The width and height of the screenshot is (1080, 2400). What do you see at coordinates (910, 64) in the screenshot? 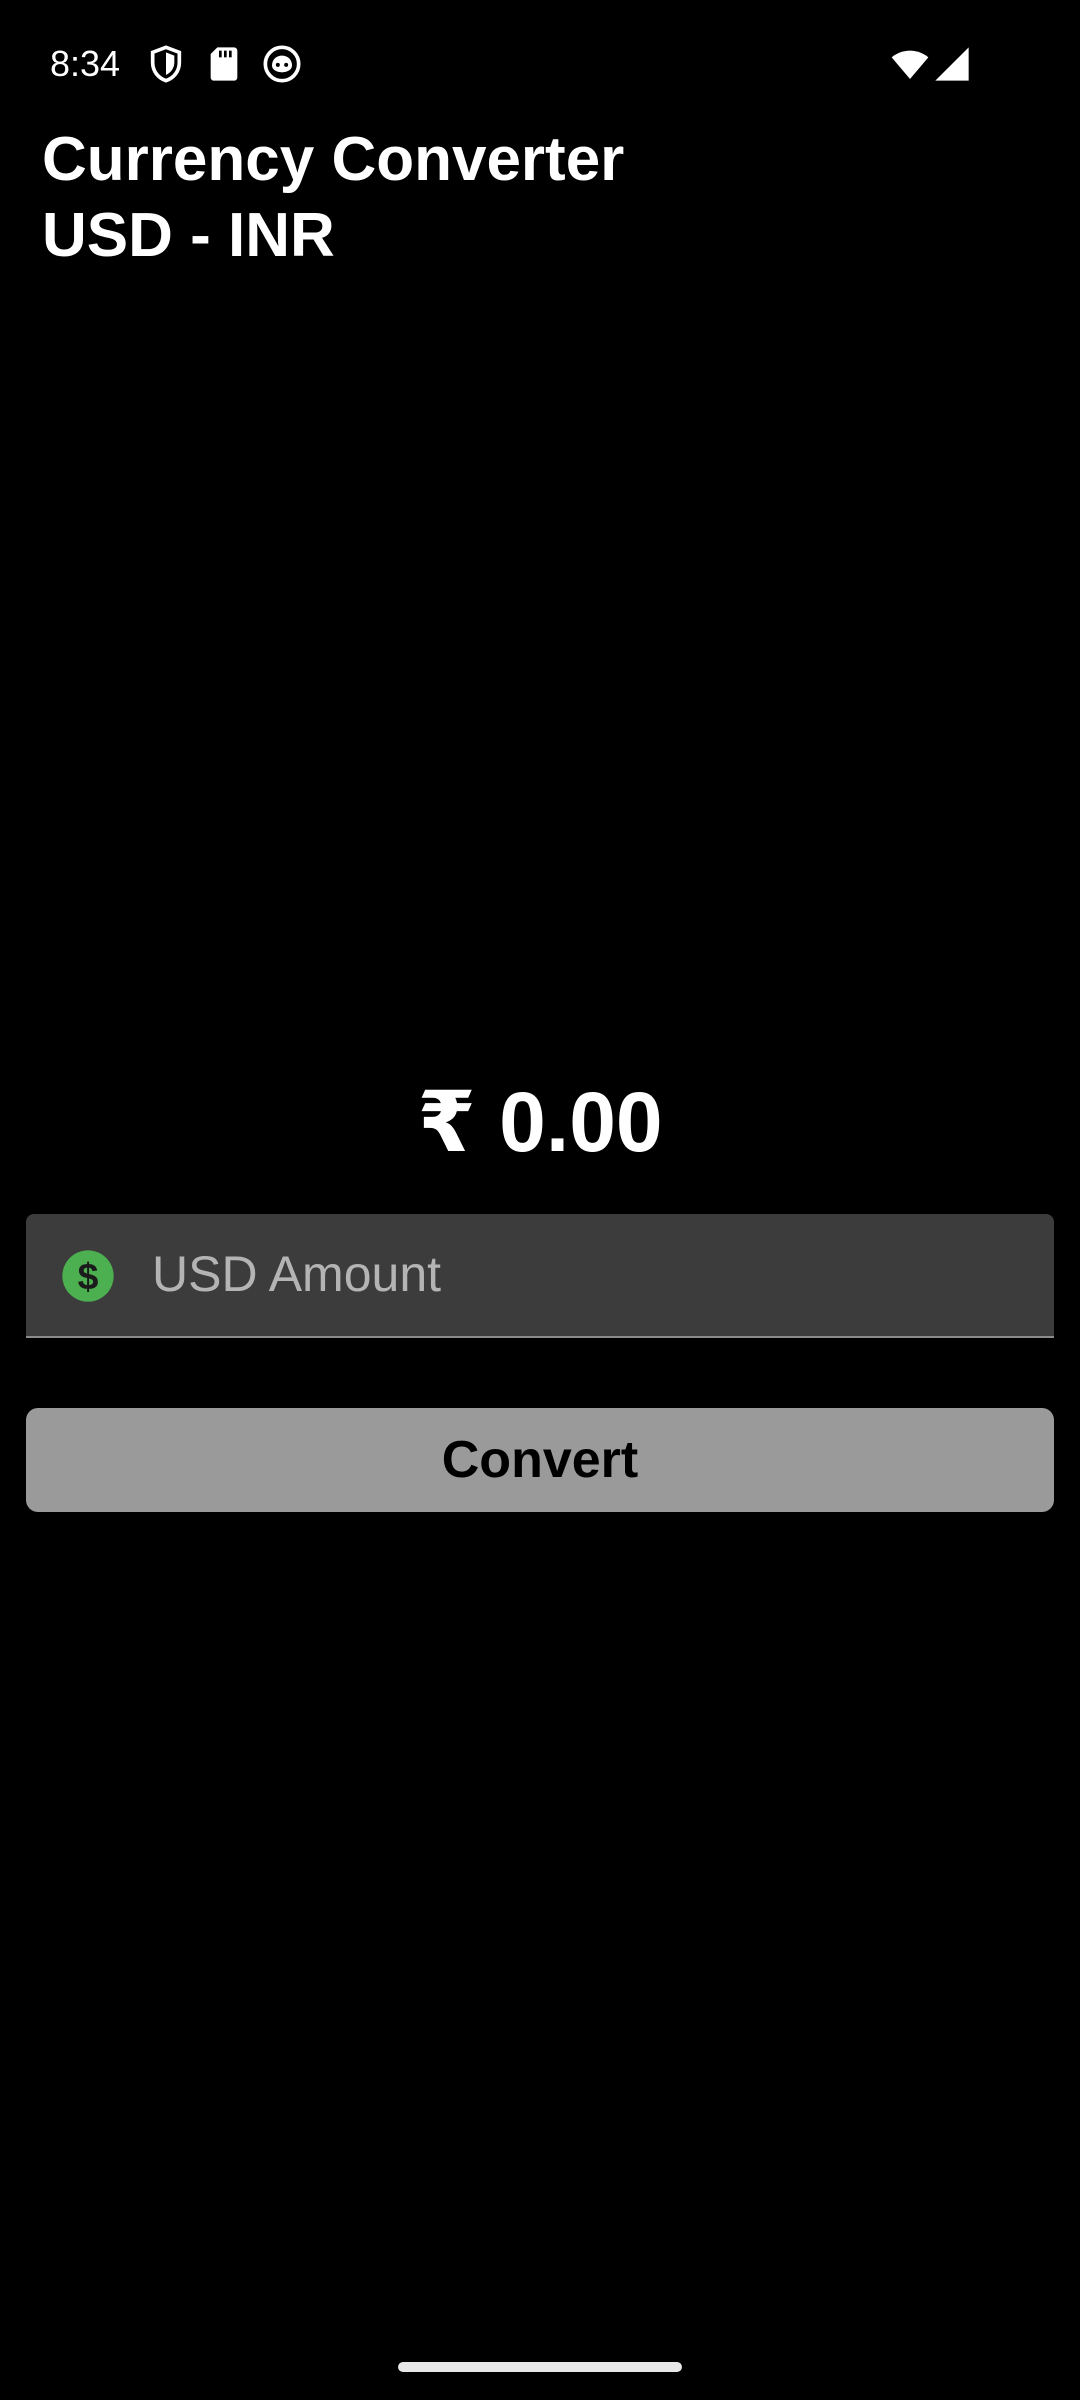
I see `wifi-icon` at bounding box center [910, 64].